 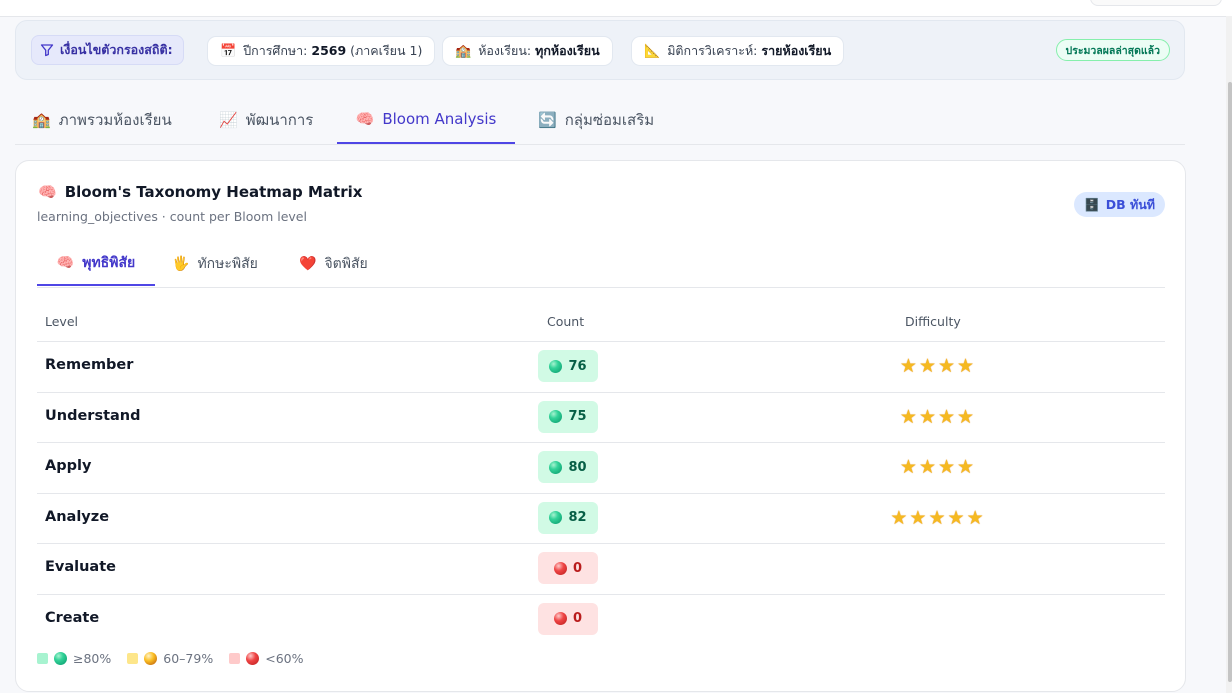 I want to click on card-title: 🧠 Bloom's Taxonomy Heatmap Matrix, so click(x=200, y=192).